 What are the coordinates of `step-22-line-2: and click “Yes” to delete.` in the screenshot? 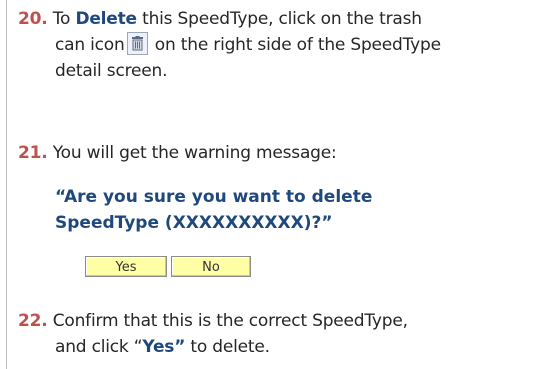 It's located at (213, 347).